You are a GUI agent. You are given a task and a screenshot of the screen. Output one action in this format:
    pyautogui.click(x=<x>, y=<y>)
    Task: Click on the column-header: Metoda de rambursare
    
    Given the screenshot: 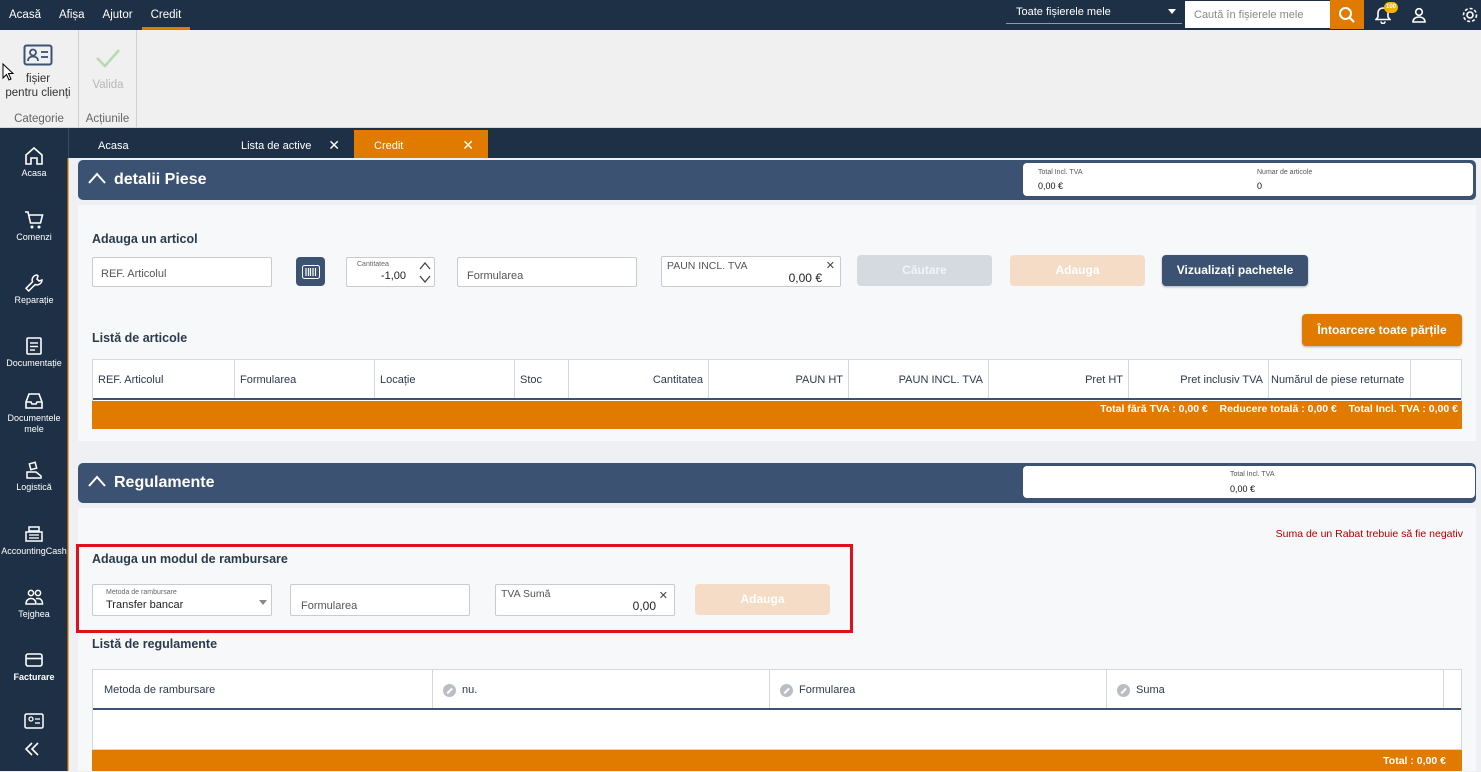 What is the action you would take?
    pyautogui.click(x=263, y=689)
    